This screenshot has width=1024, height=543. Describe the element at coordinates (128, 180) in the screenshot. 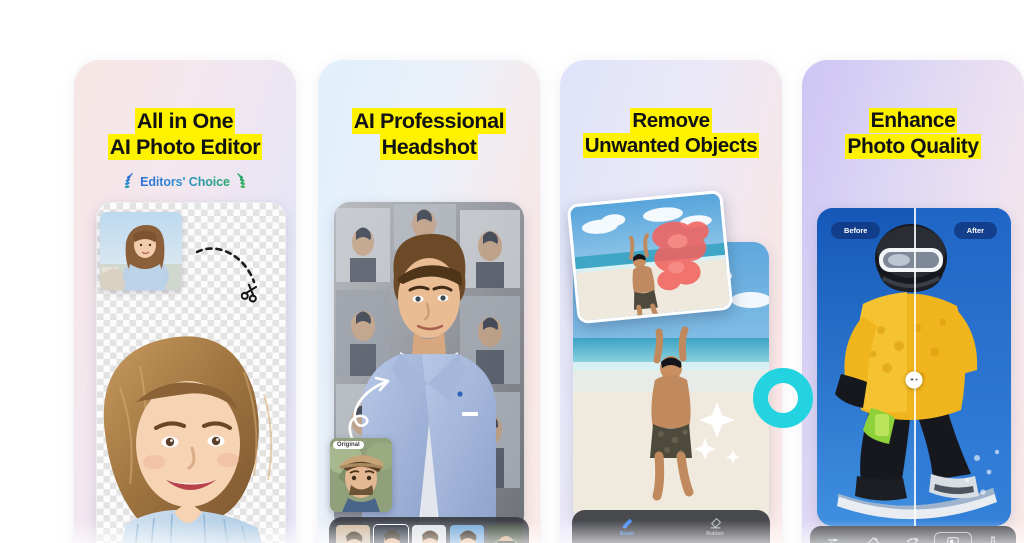

I see `laurel-left-icon` at that location.